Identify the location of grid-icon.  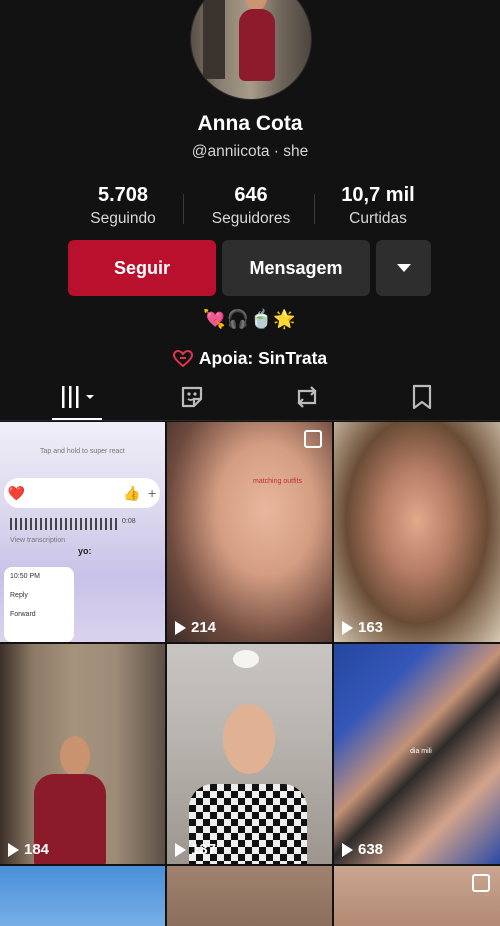
(78, 397).